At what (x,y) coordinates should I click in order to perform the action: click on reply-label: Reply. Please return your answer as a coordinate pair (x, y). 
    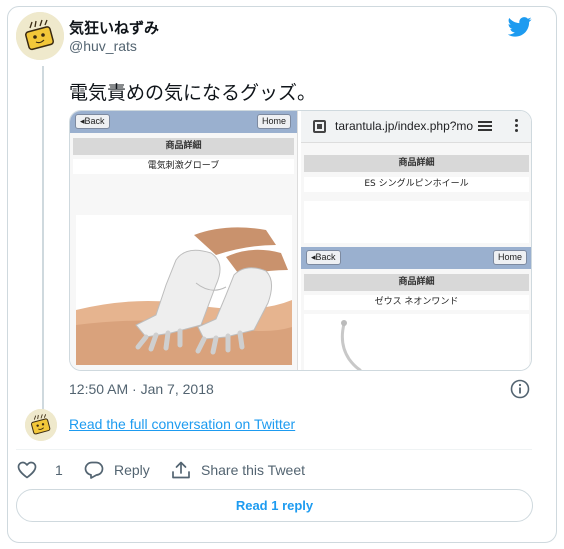
    Looking at the image, I should click on (132, 470).